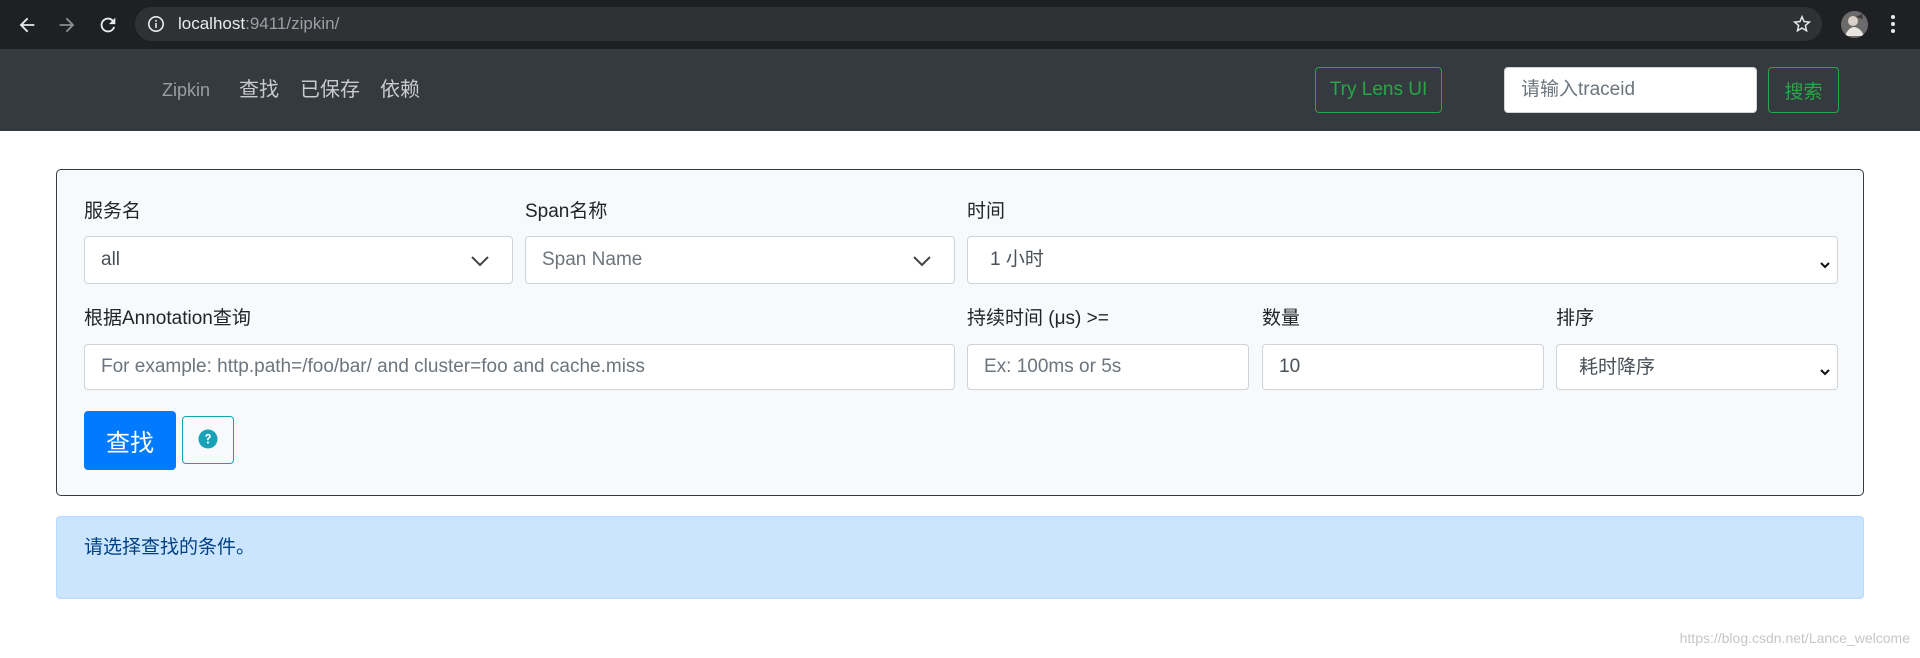 This screenshot has width=1920, height=658. Describe the element at coordinates (1893, 24) in the screenshot. I see `menu-dots-icon` at that location.